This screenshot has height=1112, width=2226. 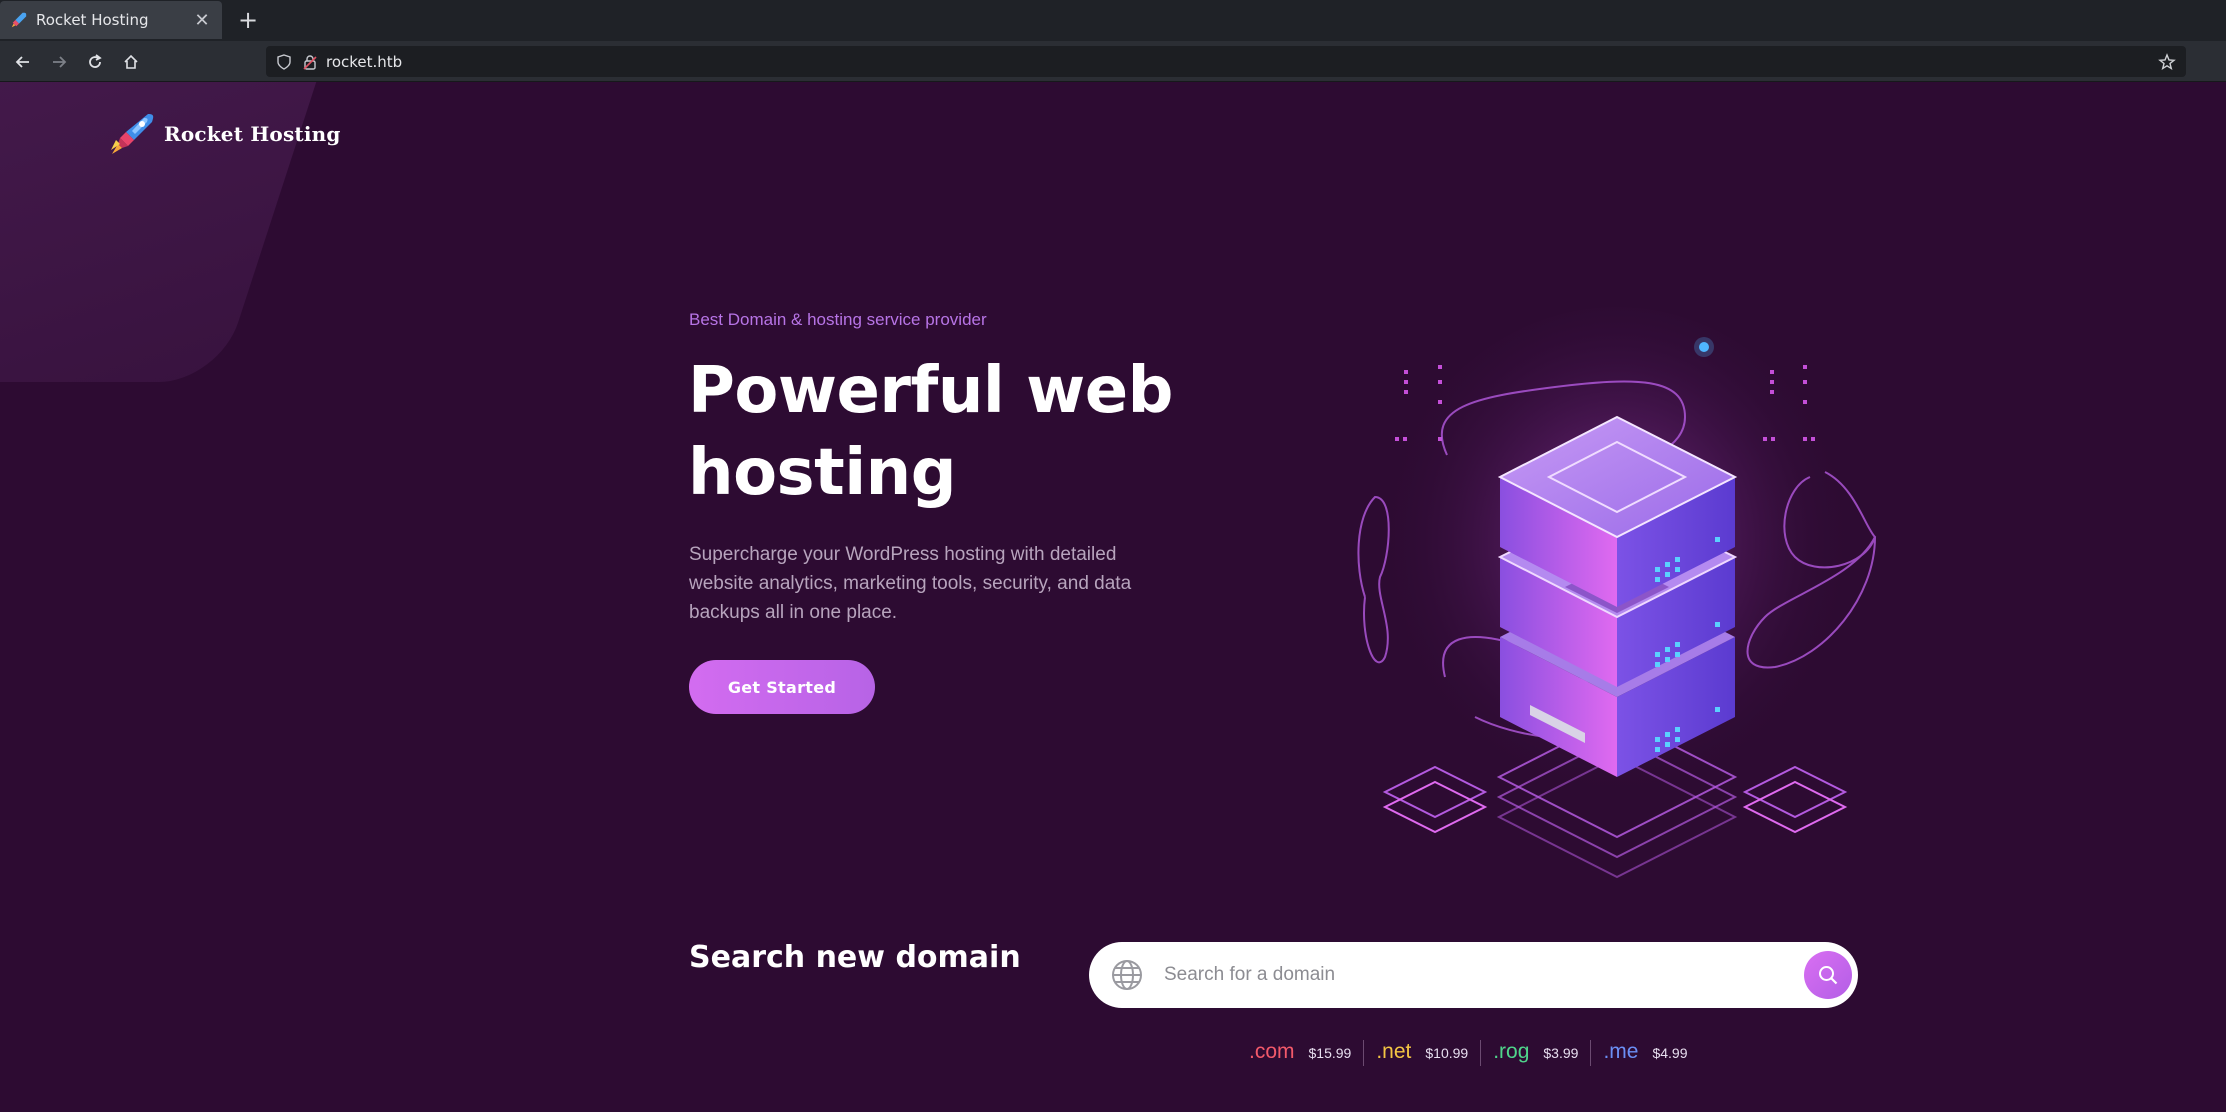 What do you see at coordinates (248, 21) in the screenshot?
I see `new-tab-button: +` at bounding box center [248, 21].